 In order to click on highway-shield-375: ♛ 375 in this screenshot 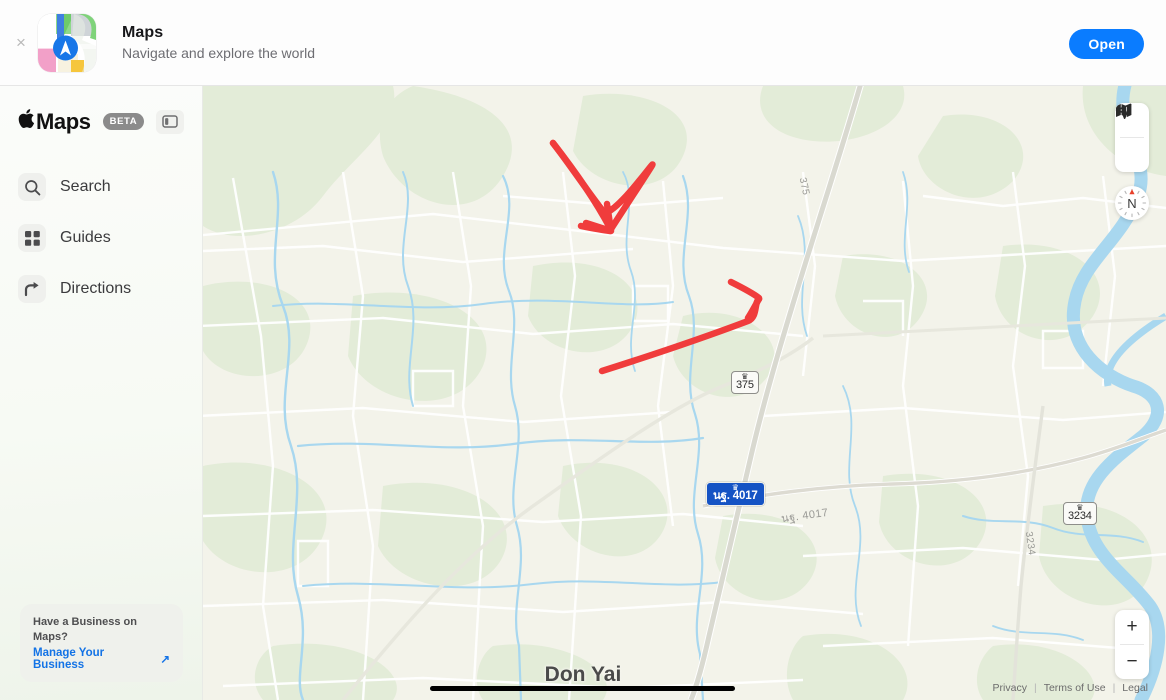, I will do `click(745, 382)`.